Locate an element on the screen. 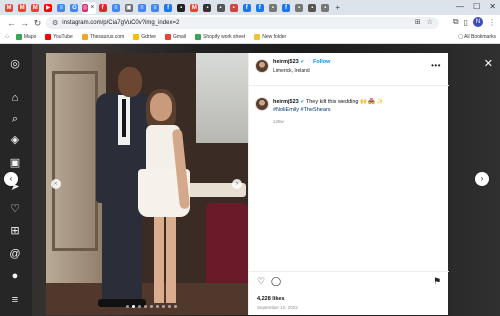  gmail-icon: M is located at coordinates (35, 7).